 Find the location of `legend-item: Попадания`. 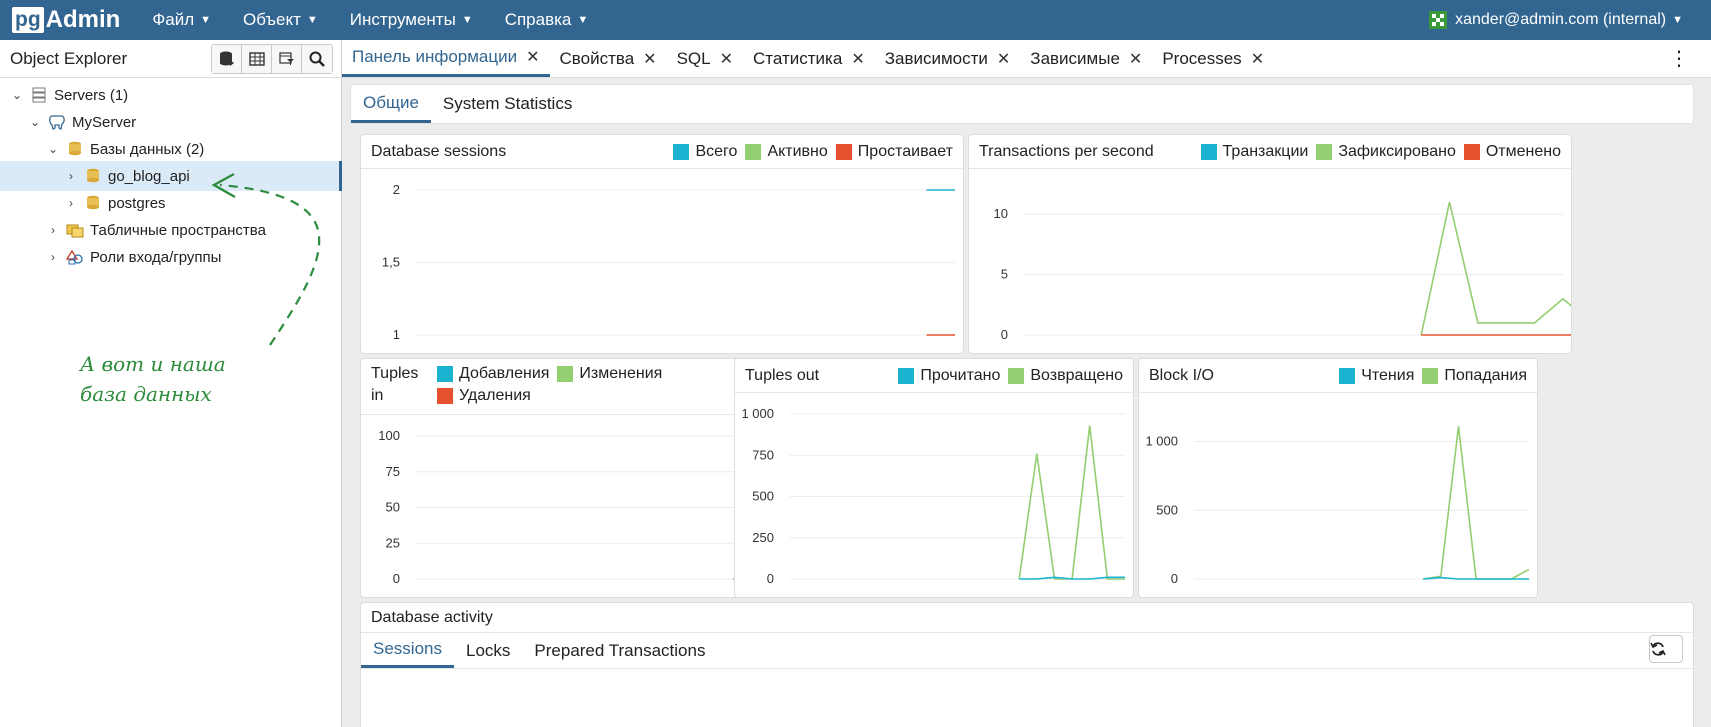

legend-item: Попадания is located at coordinates (1474, 376).